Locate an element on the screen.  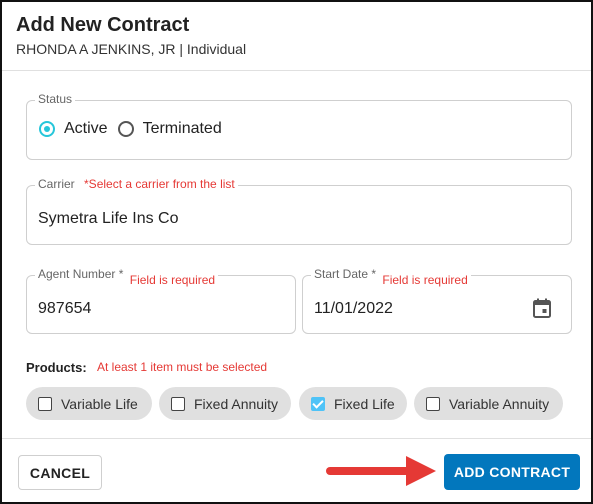
product-chip-variable-annuity: Variable Annuity is located at coordinates (488, 403).